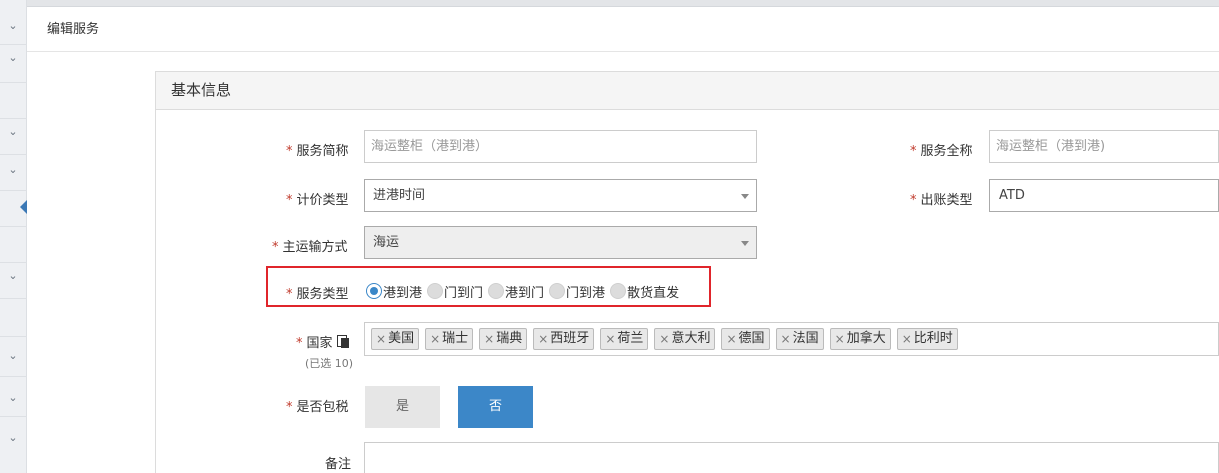 The height and width of the screenshot is (473, 1219). I want to click on country-selected-count: (已选 10), so click(329, 363).